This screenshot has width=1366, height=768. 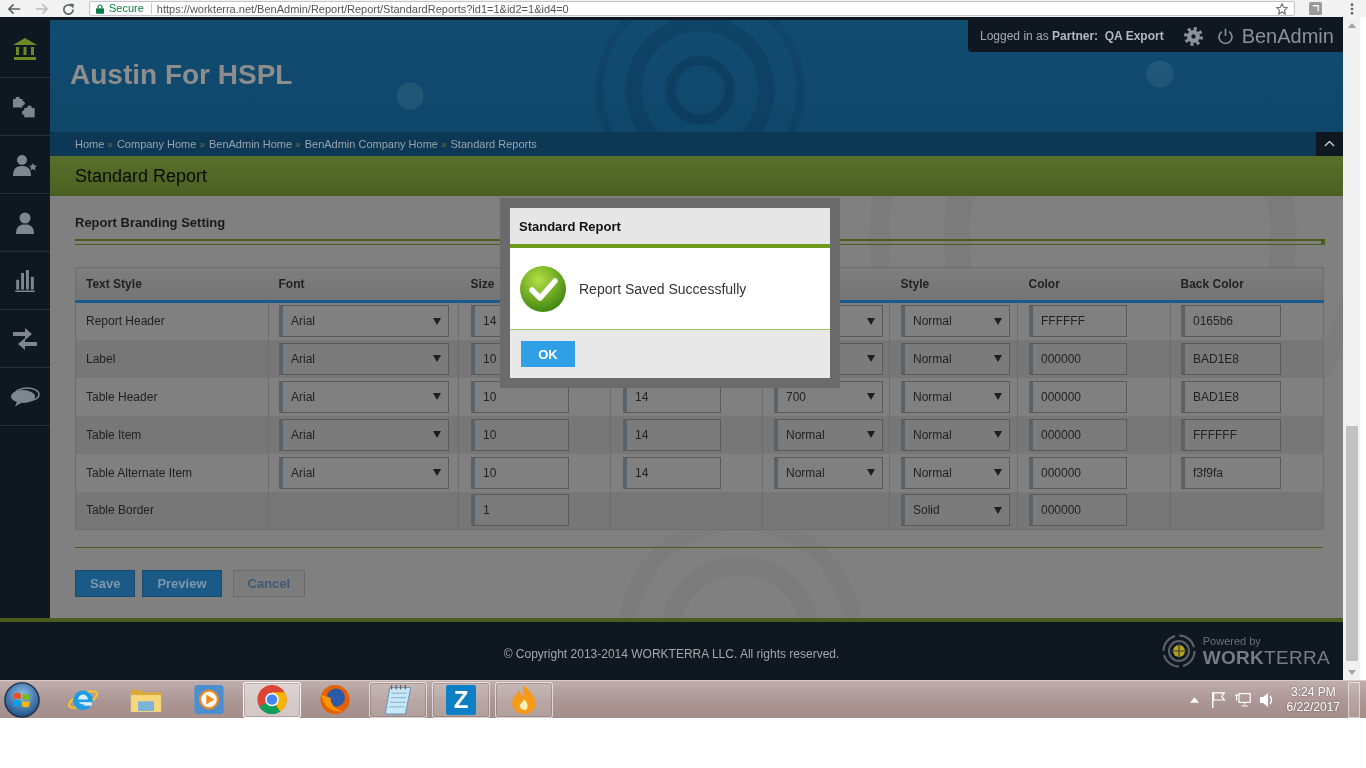 What do you see at coordinates (1313, 707) in the screenshot?
I see `clock-date: 6/22/2017` at bounding box center [1313, 707].